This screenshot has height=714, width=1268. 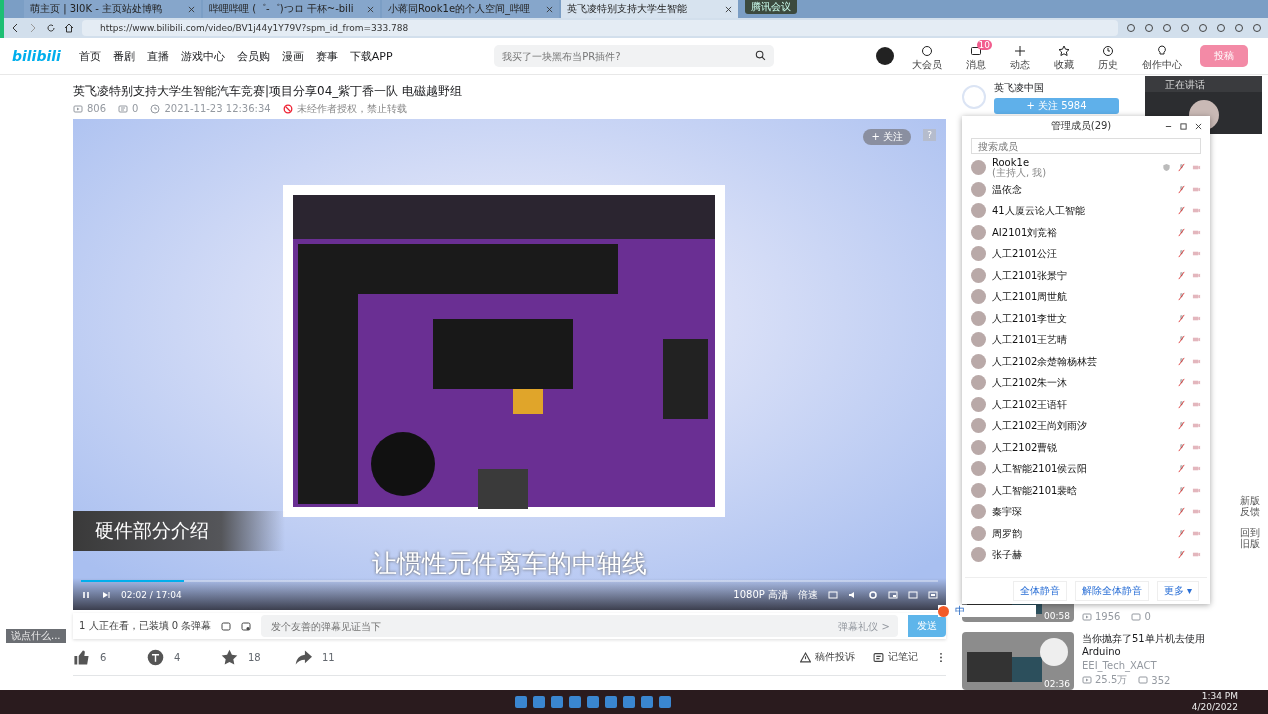 What do you see at coordinates (1086, 275) in the screenshot?
I see `member-row: 人工2101张景宁` at bounding box center [1086, 275].